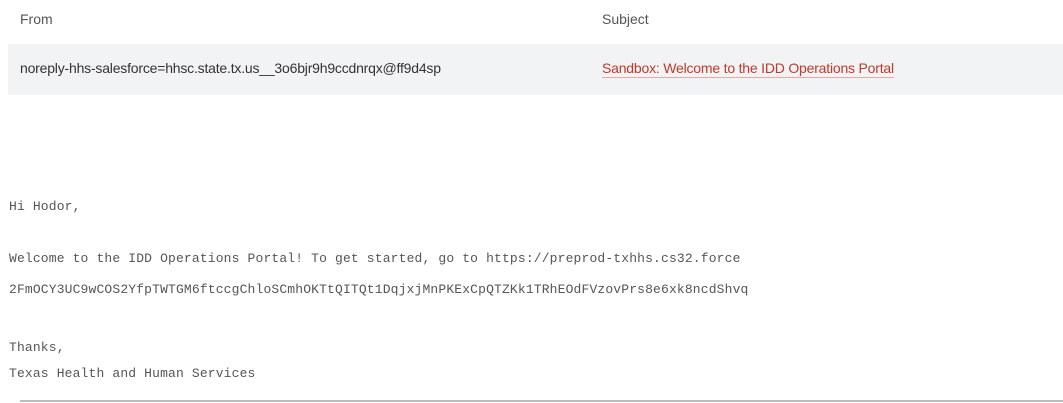 Image resolution: width=1063 pixels, height=403 pixels. What do you see at coordinates (132, 373) in the screenshot?
I see `signature-text: Texas Health and Human Services` at bounding box center [132, 373].